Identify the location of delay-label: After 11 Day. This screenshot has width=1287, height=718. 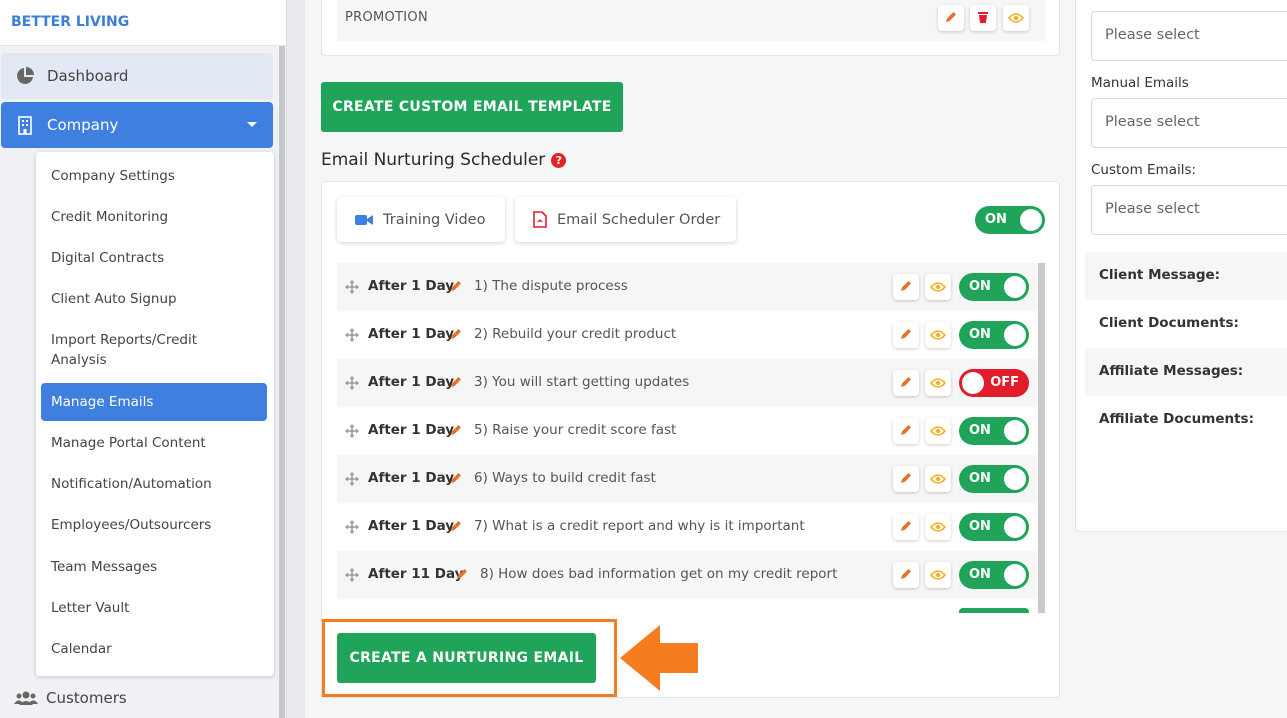
(416, 574).